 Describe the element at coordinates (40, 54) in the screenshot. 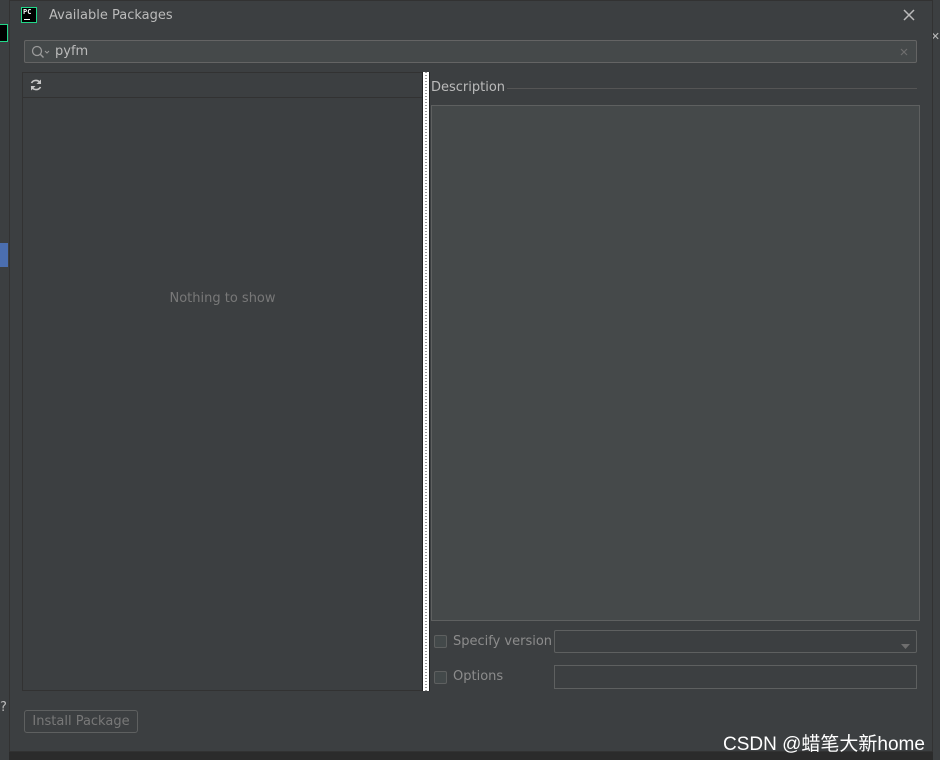

I see `search-icon` at that location.